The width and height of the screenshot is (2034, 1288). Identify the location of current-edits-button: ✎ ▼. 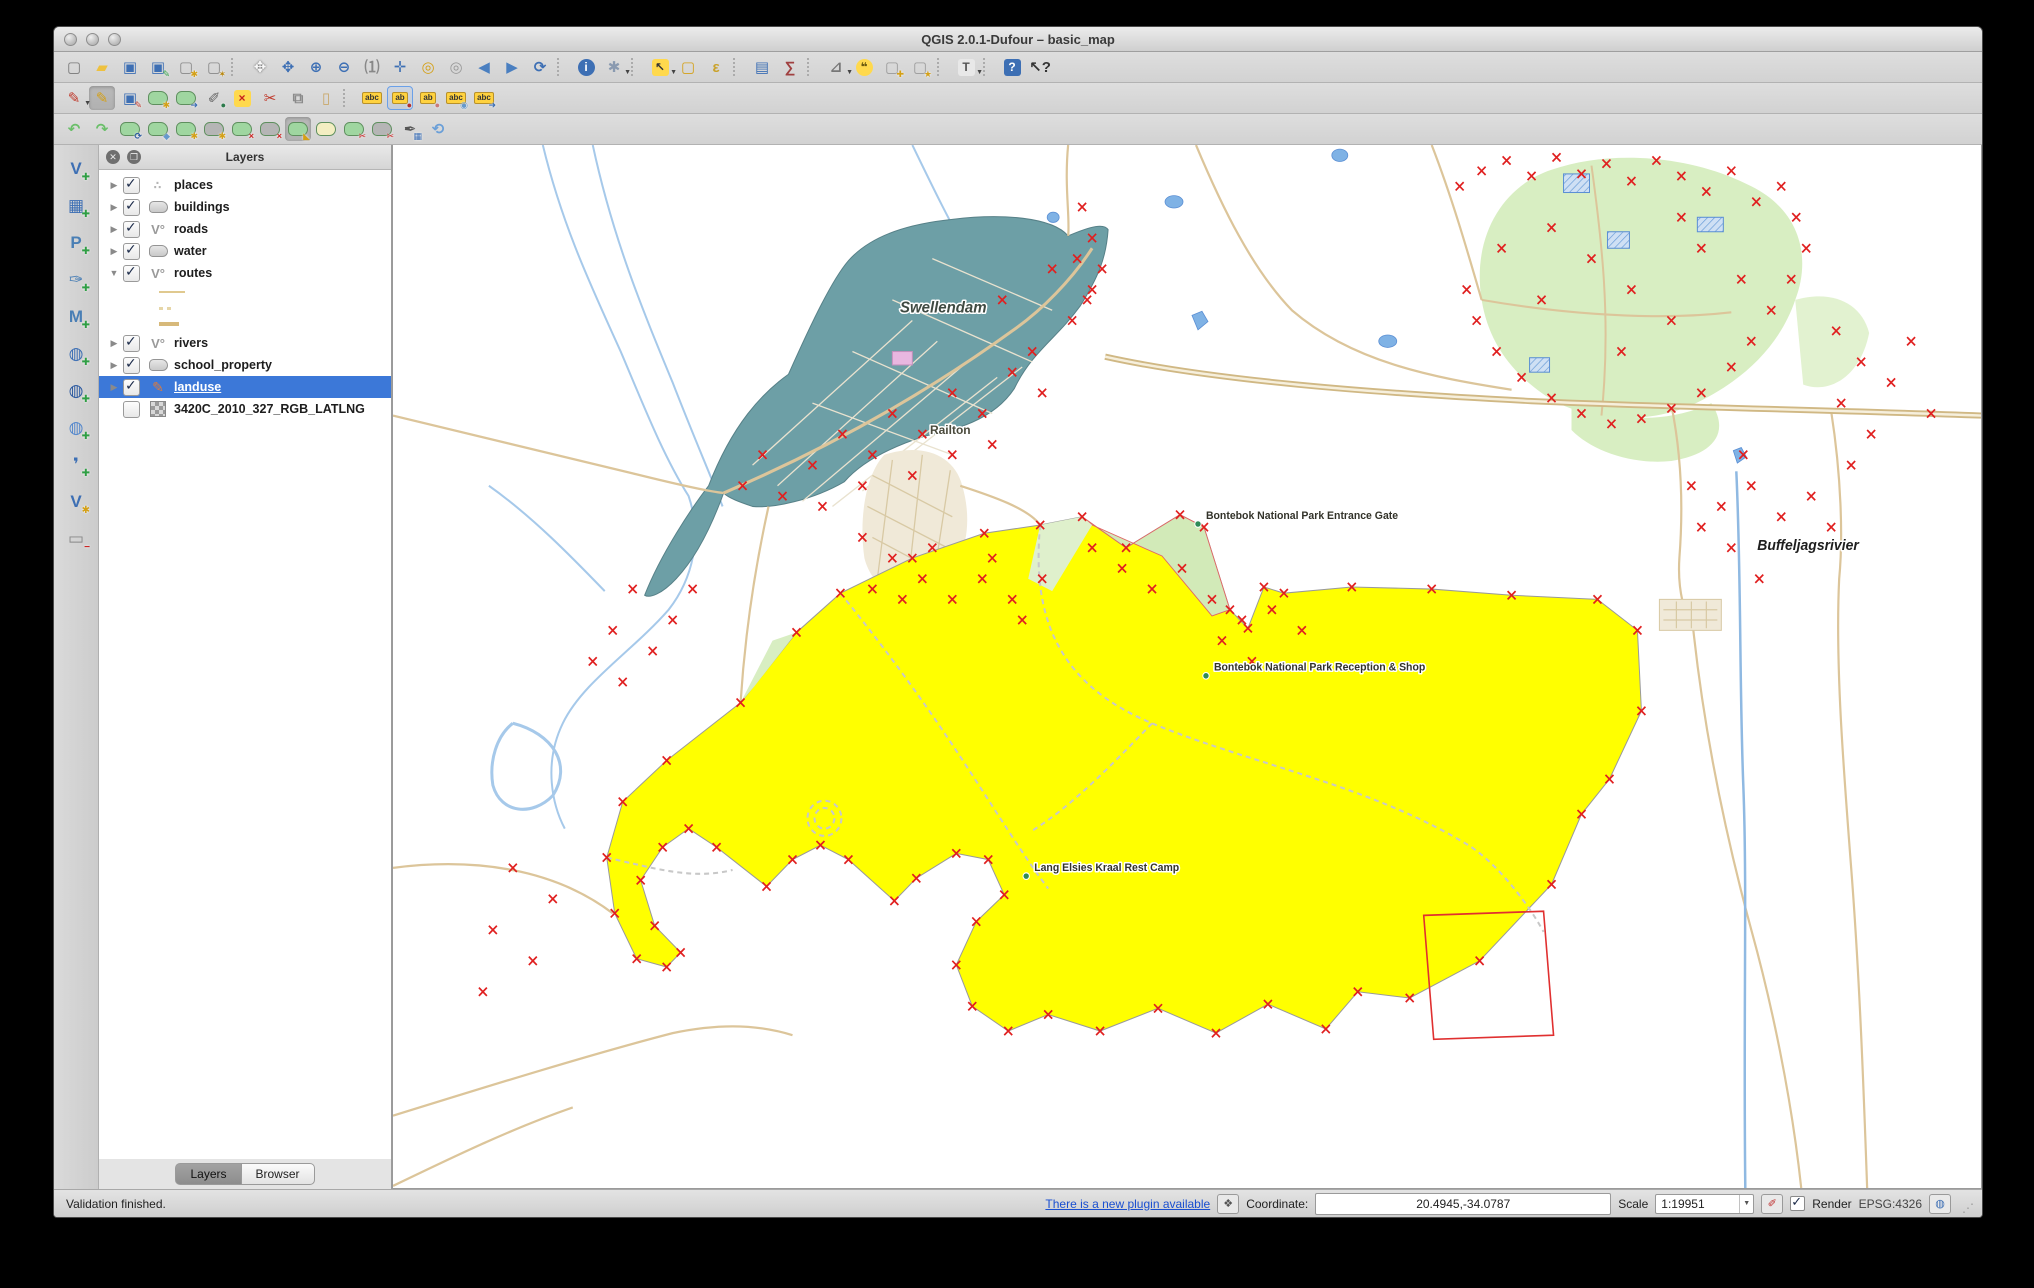
(76, 98).